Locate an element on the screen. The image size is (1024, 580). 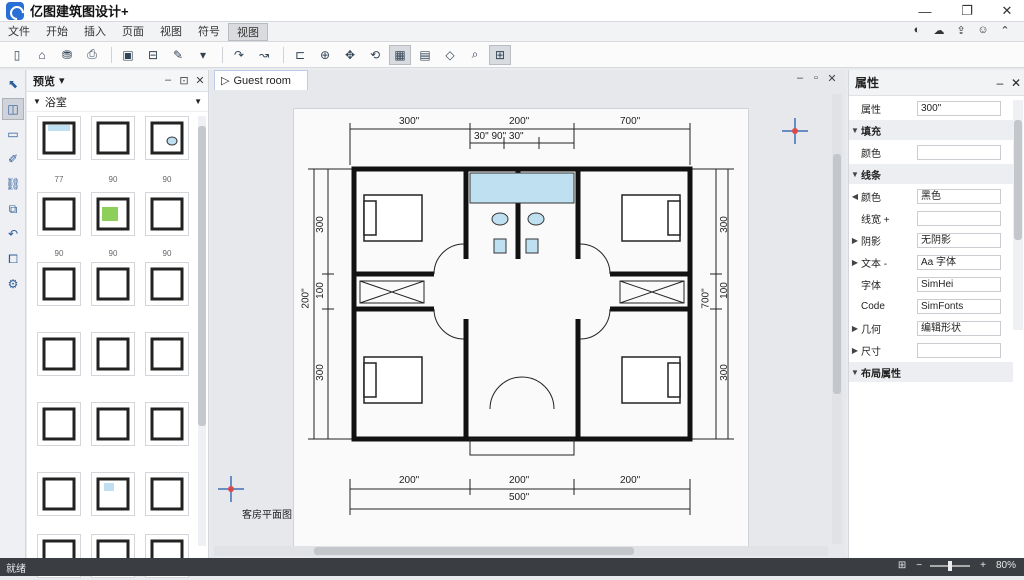
pointer-icon: ⬉ is located at coordinates (13, 84).